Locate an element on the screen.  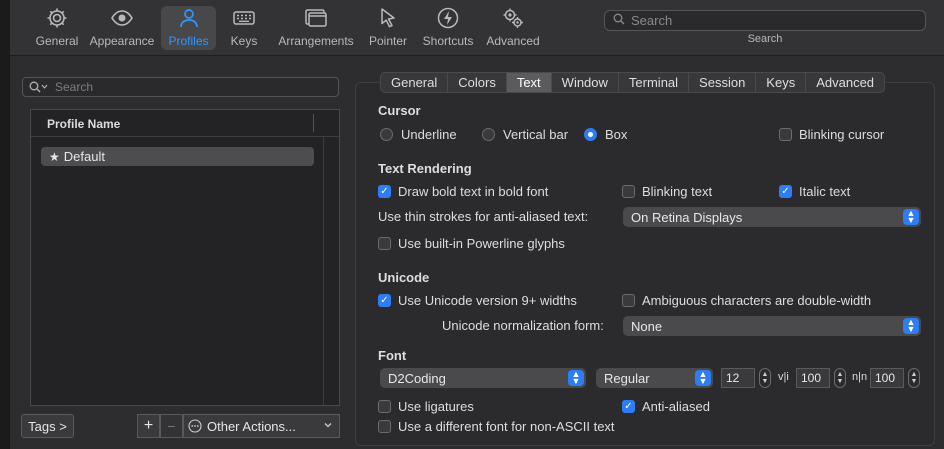
toolbar-label: Pointer is located at coordinates (388, 41).